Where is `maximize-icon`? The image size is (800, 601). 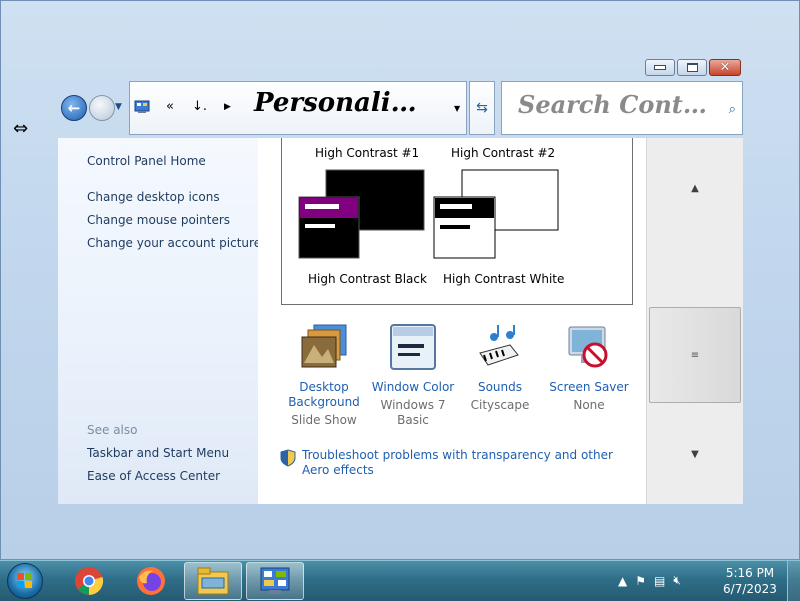
maximize-icon is located at coordinates (692, 67).